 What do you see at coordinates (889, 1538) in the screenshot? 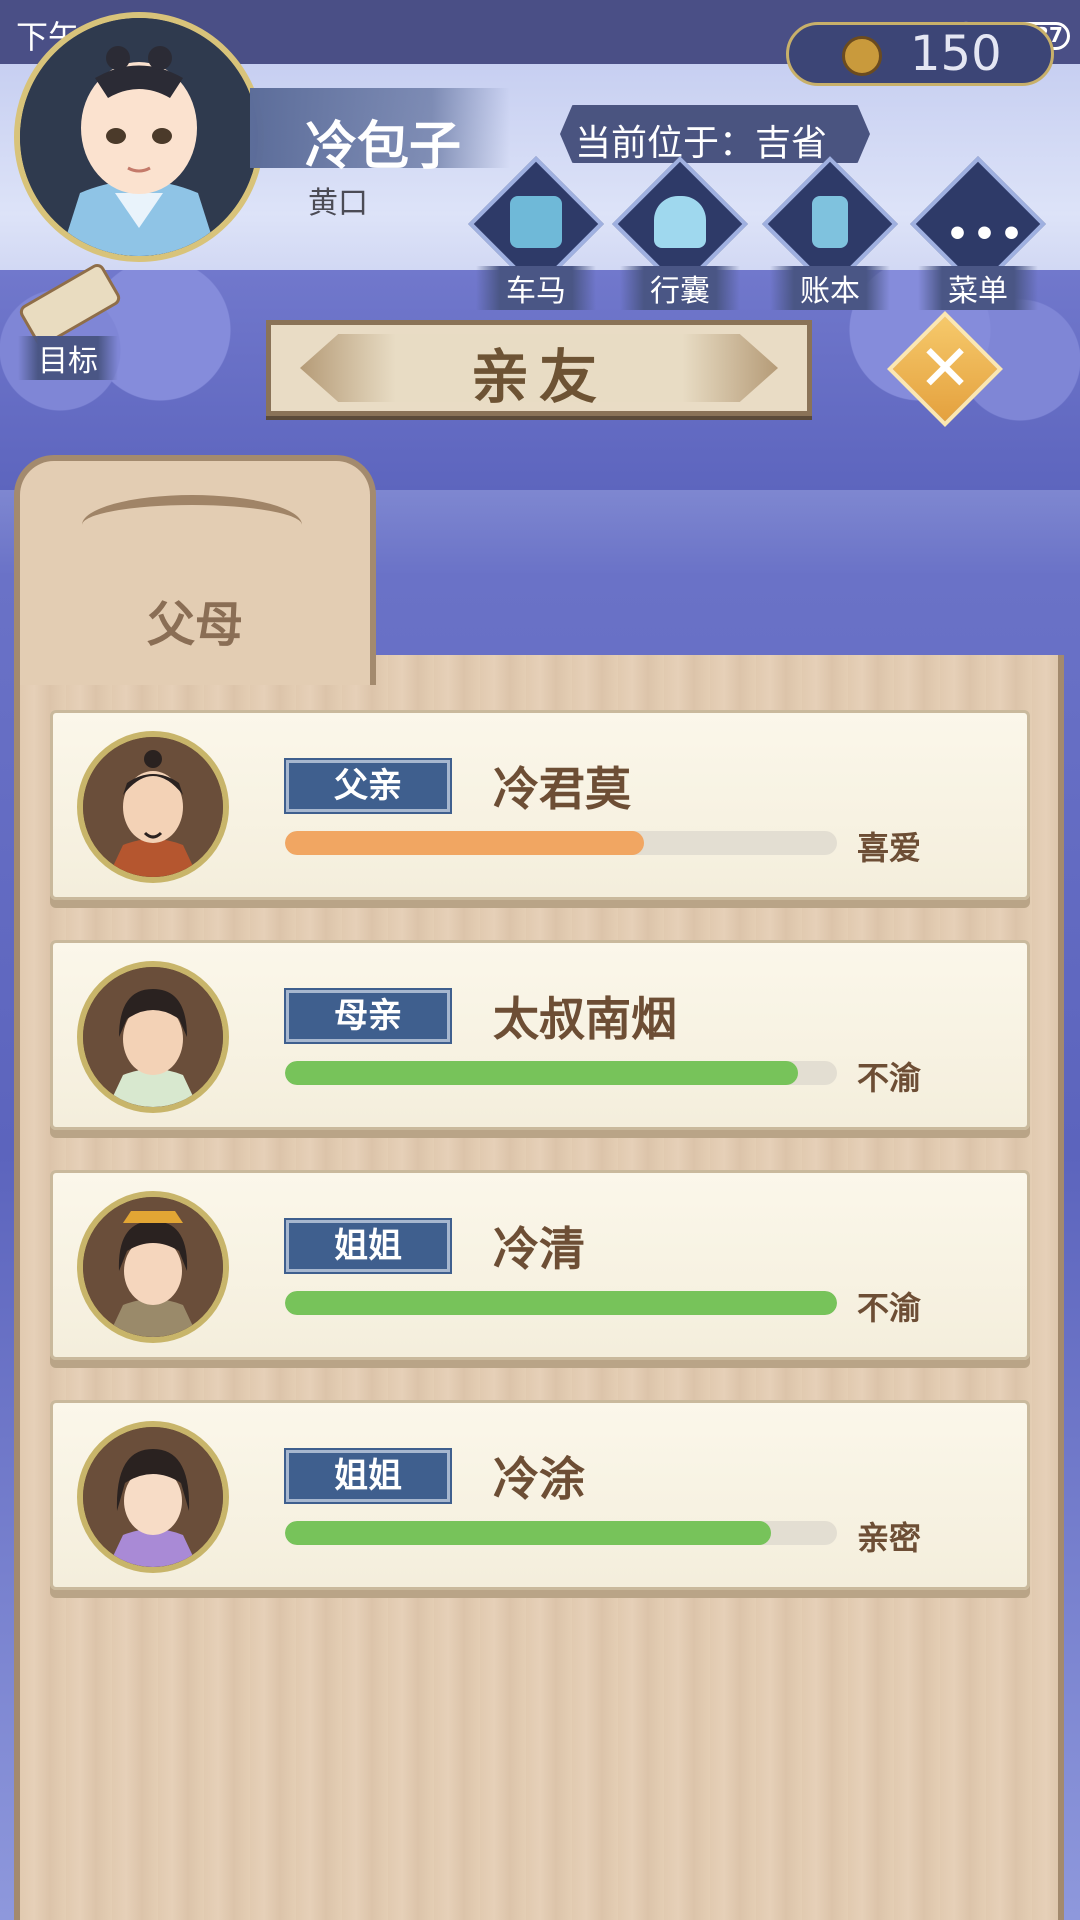
I see `mood-label: 亲密` at bounding box center [889, 1538].